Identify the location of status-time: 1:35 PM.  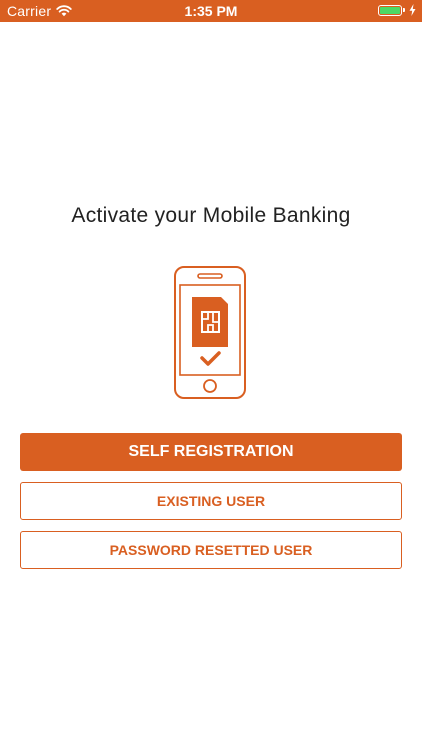
(211, 11).